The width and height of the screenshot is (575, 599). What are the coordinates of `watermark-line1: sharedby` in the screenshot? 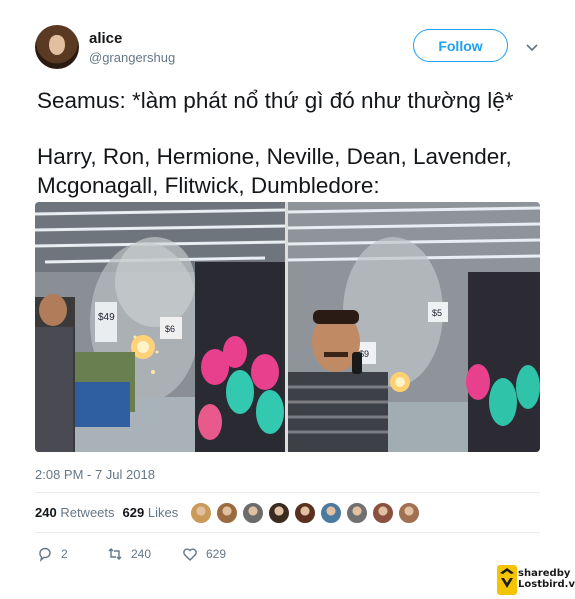 It's located at (544, 573).